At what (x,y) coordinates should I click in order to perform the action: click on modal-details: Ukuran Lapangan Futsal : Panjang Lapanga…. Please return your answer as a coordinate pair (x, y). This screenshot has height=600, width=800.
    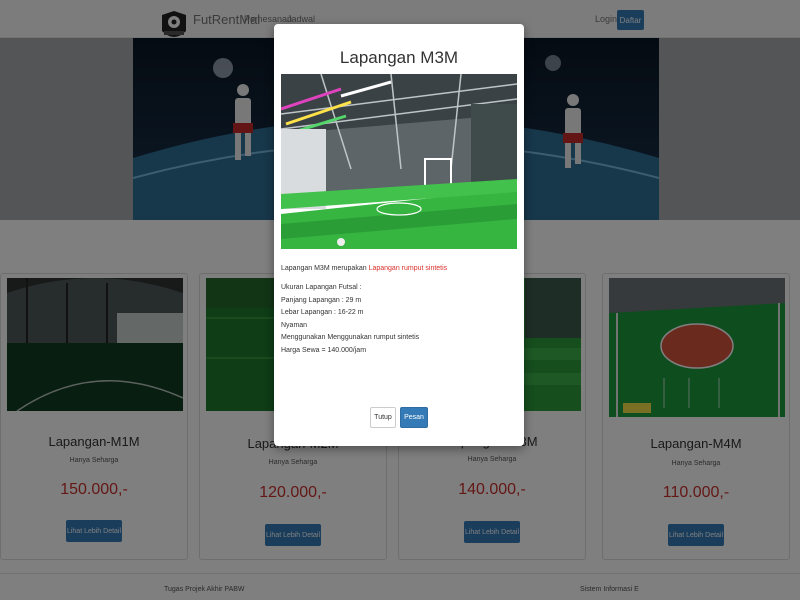
    Looking at the image, I should click on (350, 320).